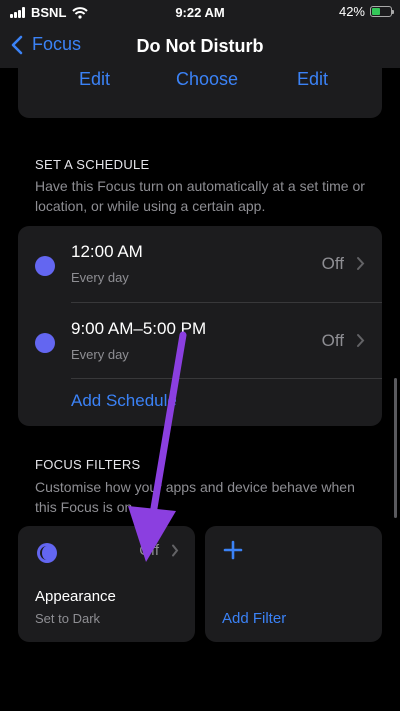 This screenshot has height=711, width=400. Describe the element at coordinates (200, 93) in the screenshot. I see `allowed-notifications-card: Edit Choose Edit` at that location.